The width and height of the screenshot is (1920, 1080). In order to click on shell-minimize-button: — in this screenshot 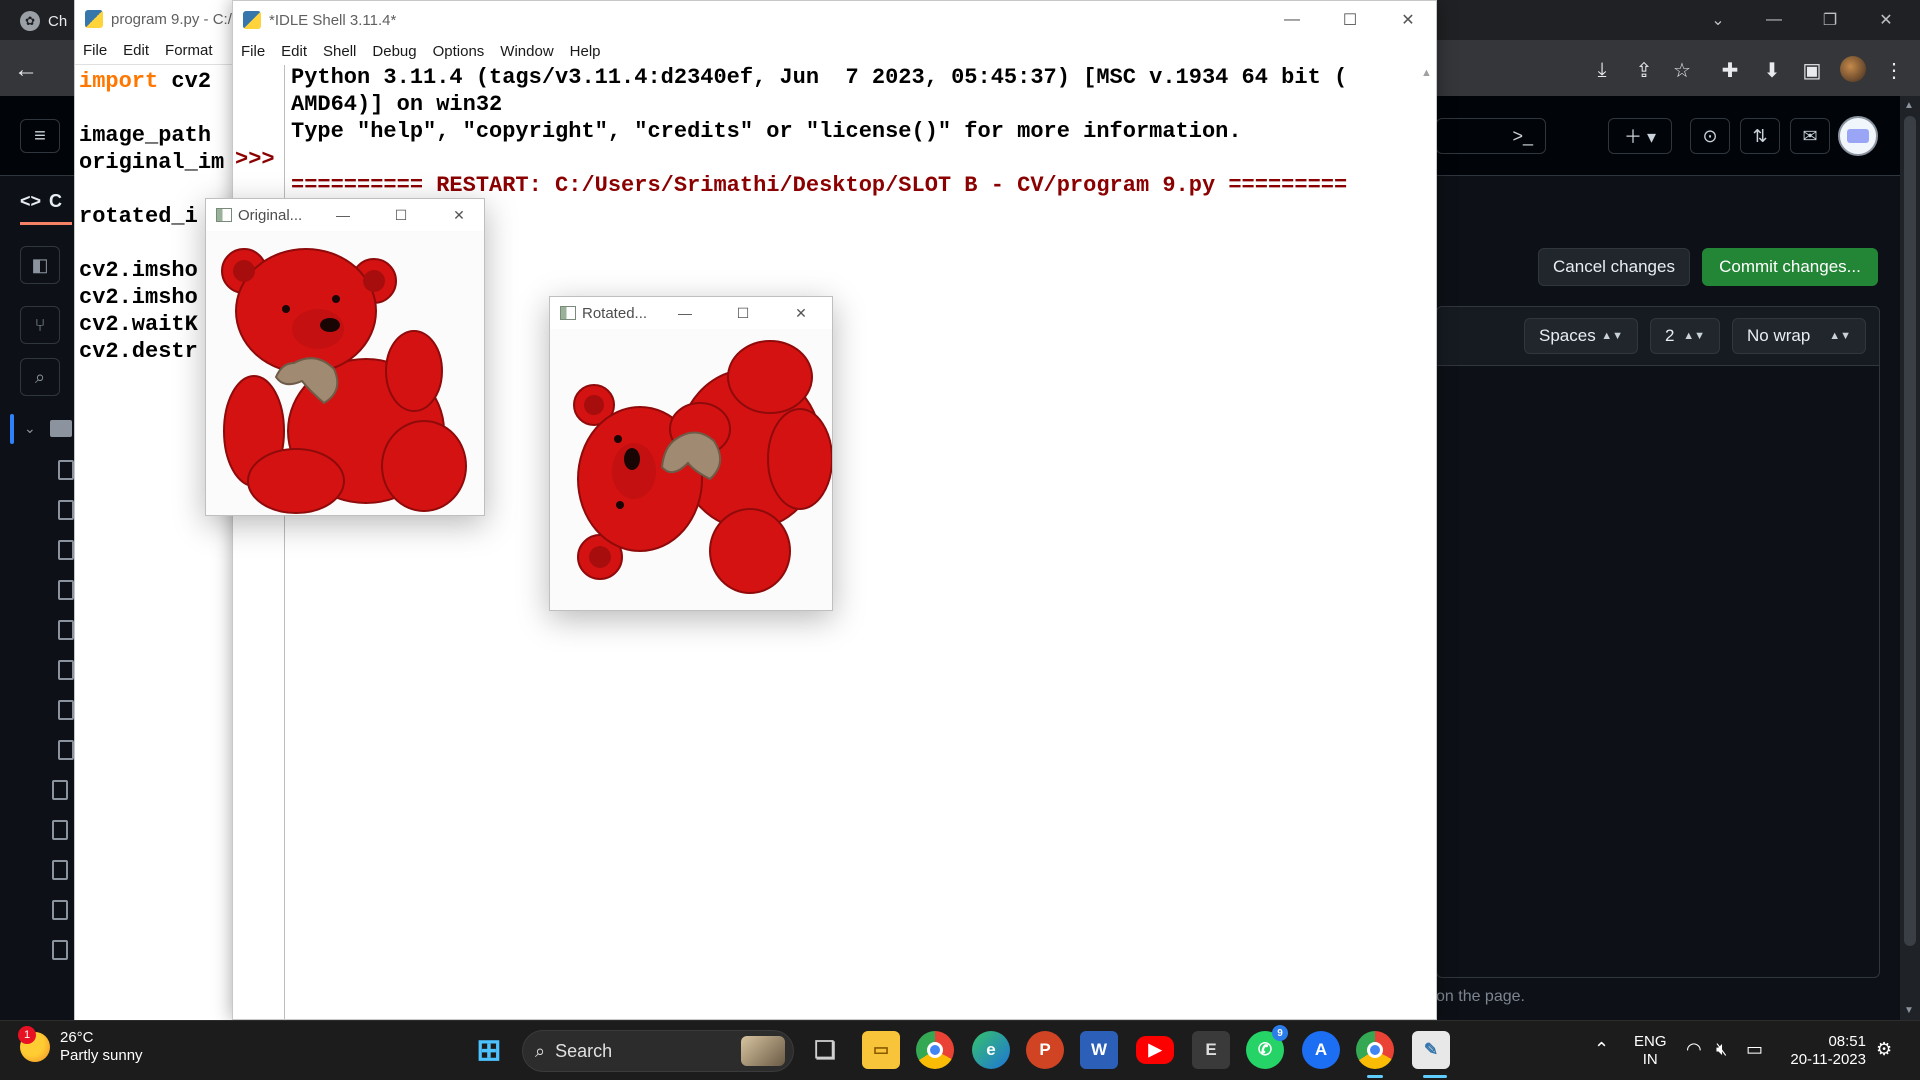, I will do `click(1292, 20)`.